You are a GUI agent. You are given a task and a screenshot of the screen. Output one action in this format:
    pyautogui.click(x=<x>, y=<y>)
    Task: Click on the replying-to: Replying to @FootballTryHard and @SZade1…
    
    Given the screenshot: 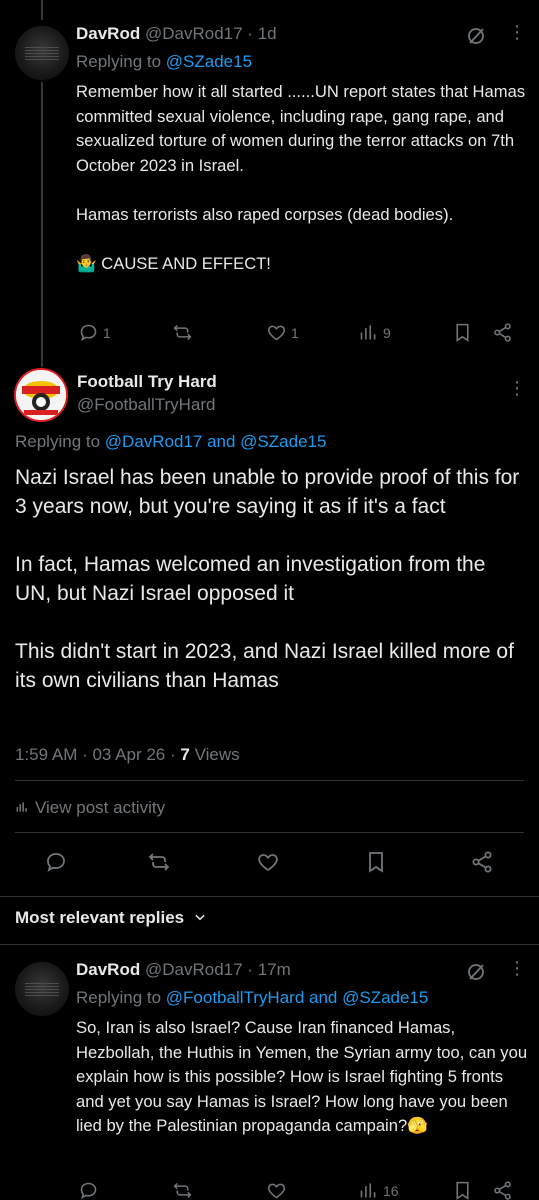 What is the action you would take?
    pyautogui.click(x=252, y=997)
    